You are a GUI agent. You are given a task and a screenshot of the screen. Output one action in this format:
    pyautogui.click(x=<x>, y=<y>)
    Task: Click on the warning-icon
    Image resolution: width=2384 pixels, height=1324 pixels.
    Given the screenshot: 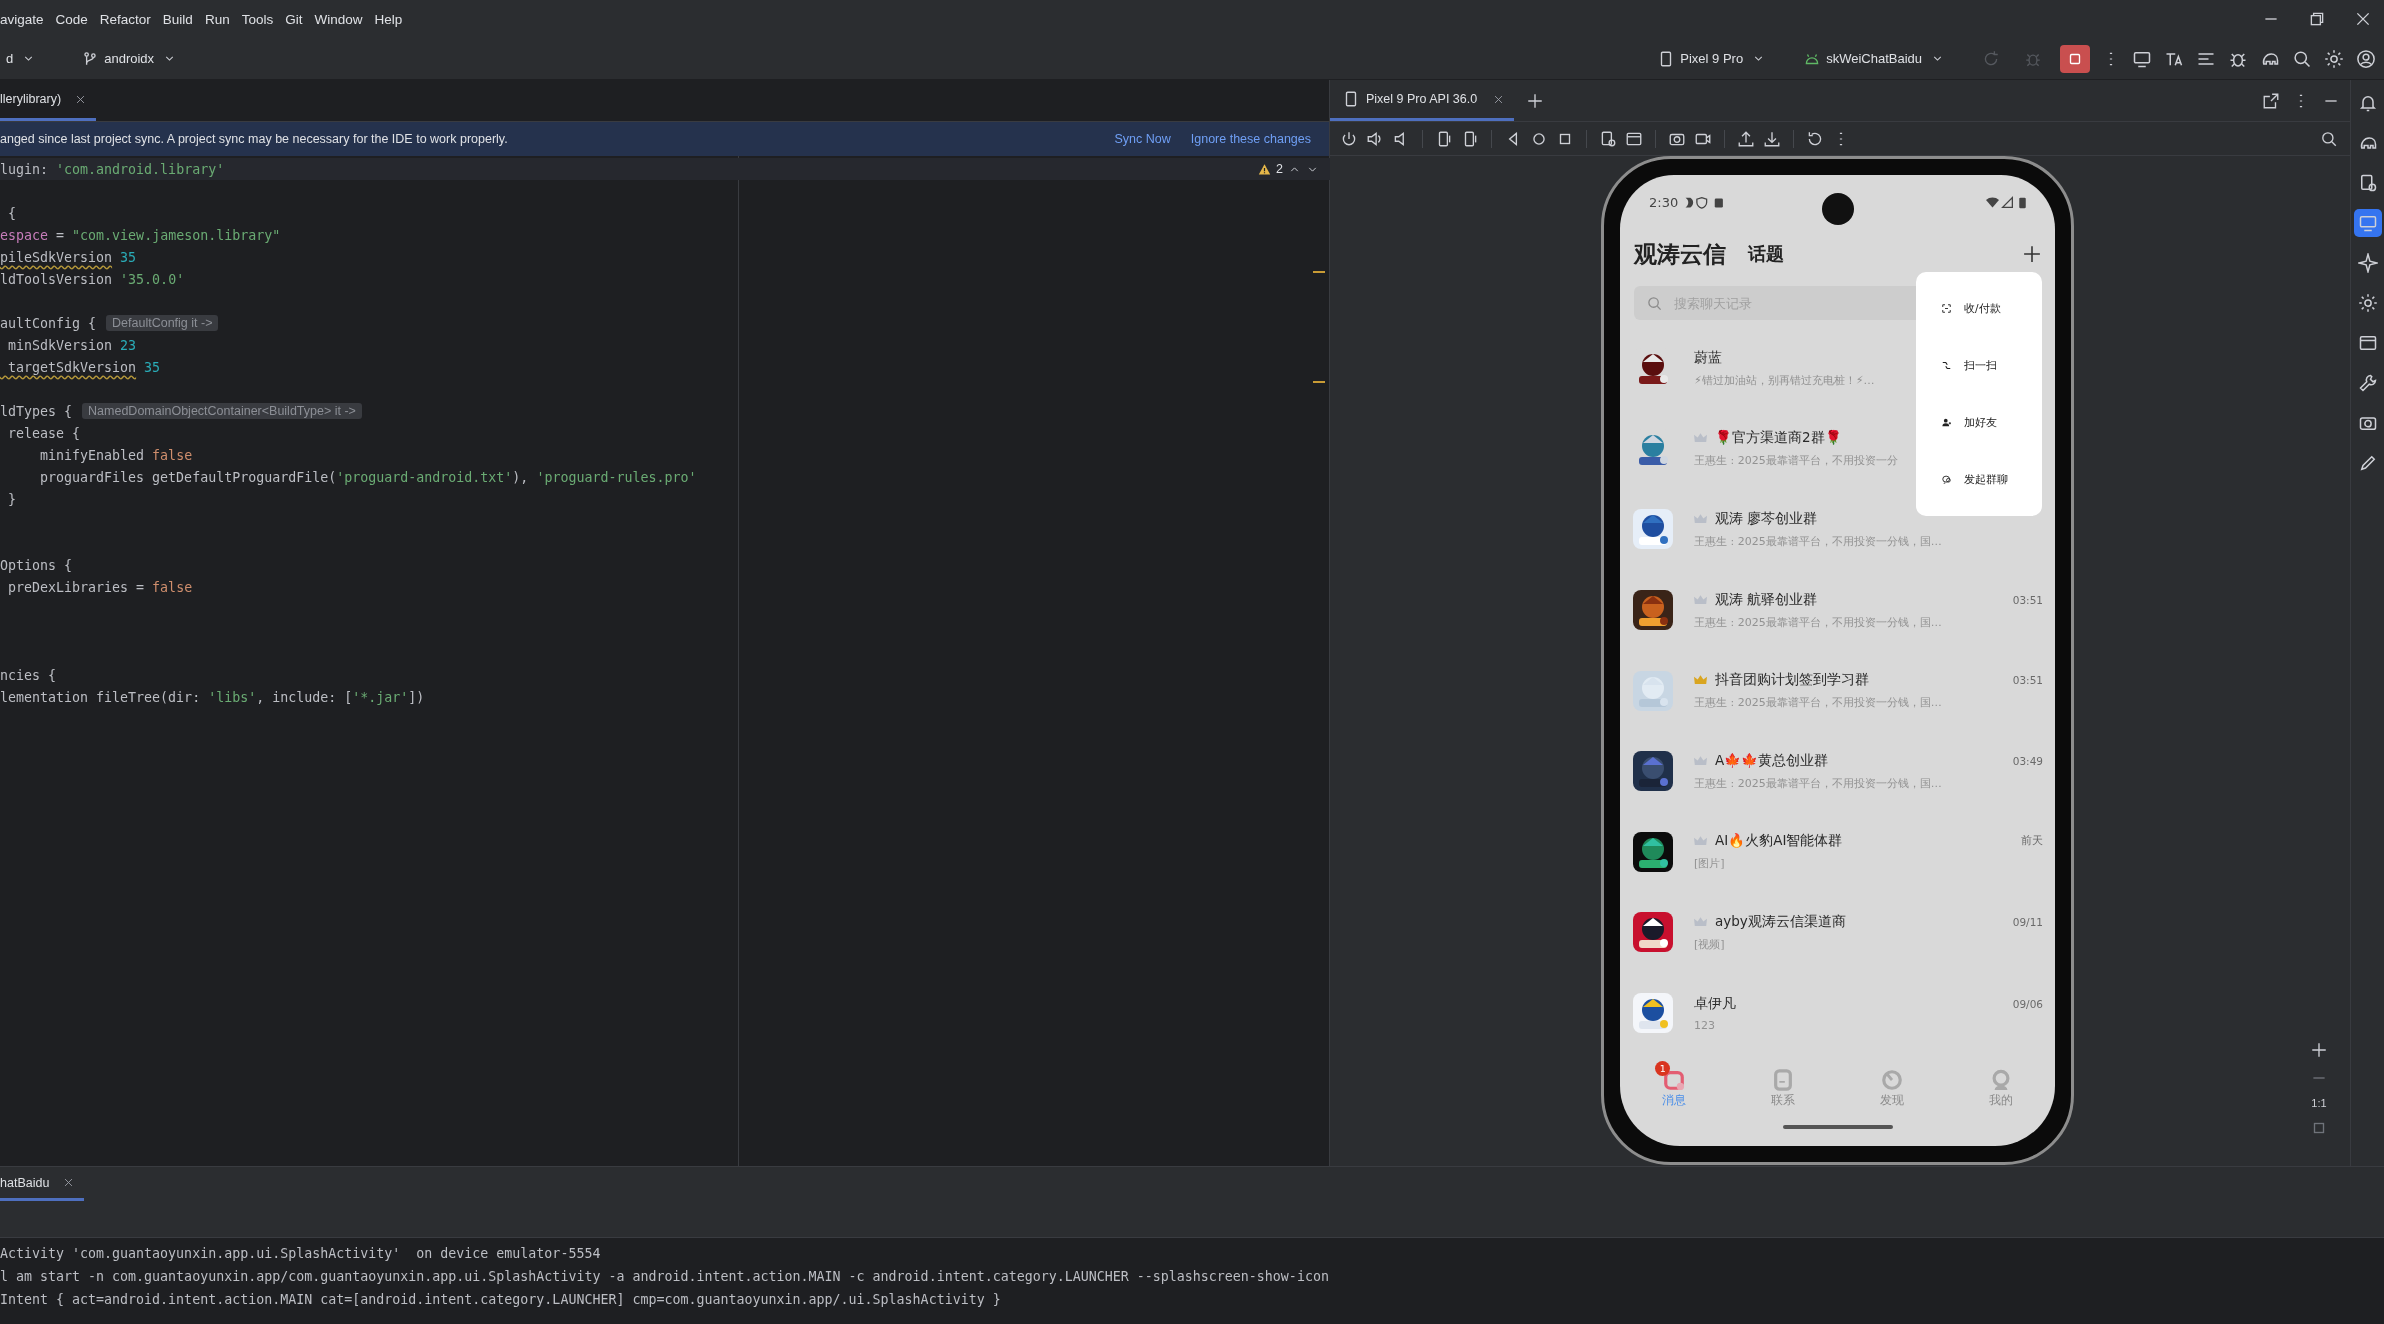 What is the action you would take?
    pyautogui.click(x=1265, y=169)
    